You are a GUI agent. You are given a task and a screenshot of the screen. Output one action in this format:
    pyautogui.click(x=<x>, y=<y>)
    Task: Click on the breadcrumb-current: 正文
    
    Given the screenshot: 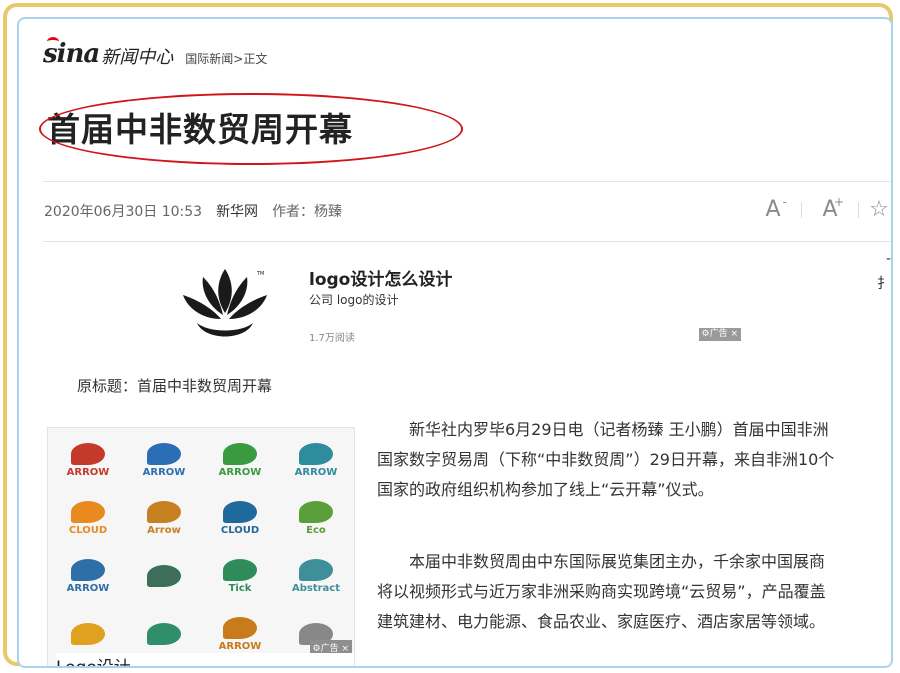 What is the action you would take?
    pyautogui.click(x=255, y=59)
    